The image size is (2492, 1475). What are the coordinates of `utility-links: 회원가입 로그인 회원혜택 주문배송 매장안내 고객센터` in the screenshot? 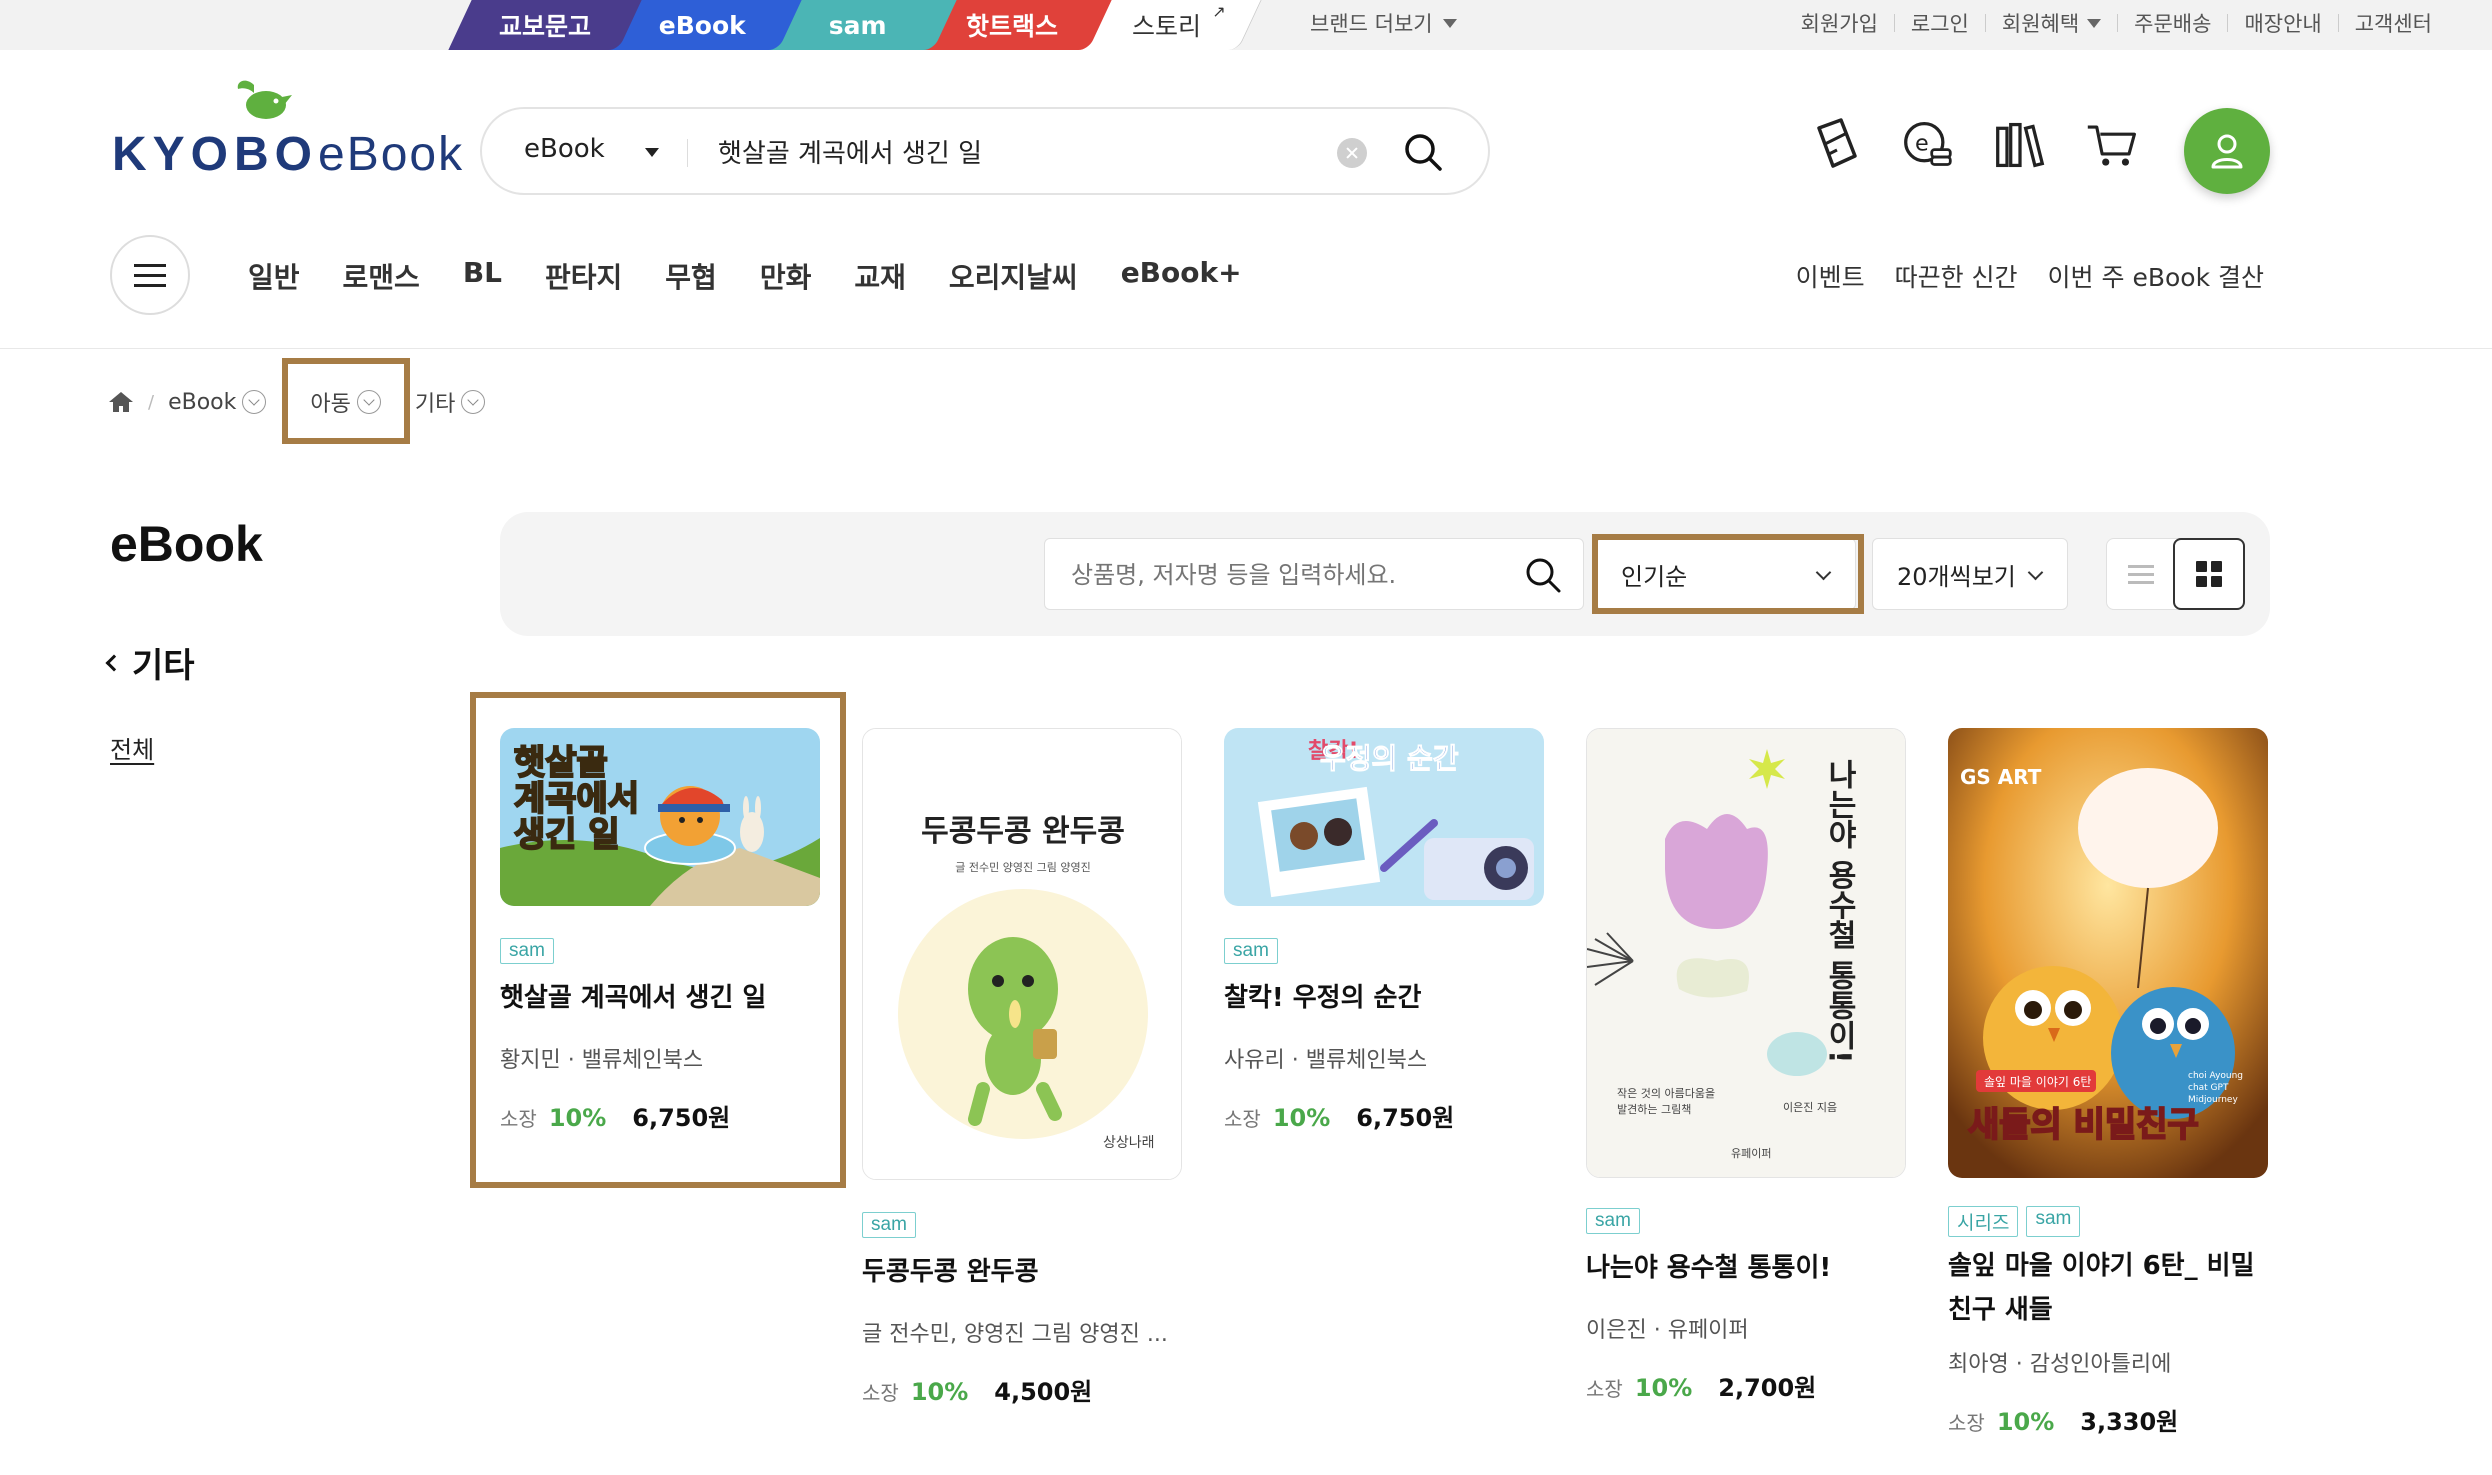 It's located at (2116, 23).